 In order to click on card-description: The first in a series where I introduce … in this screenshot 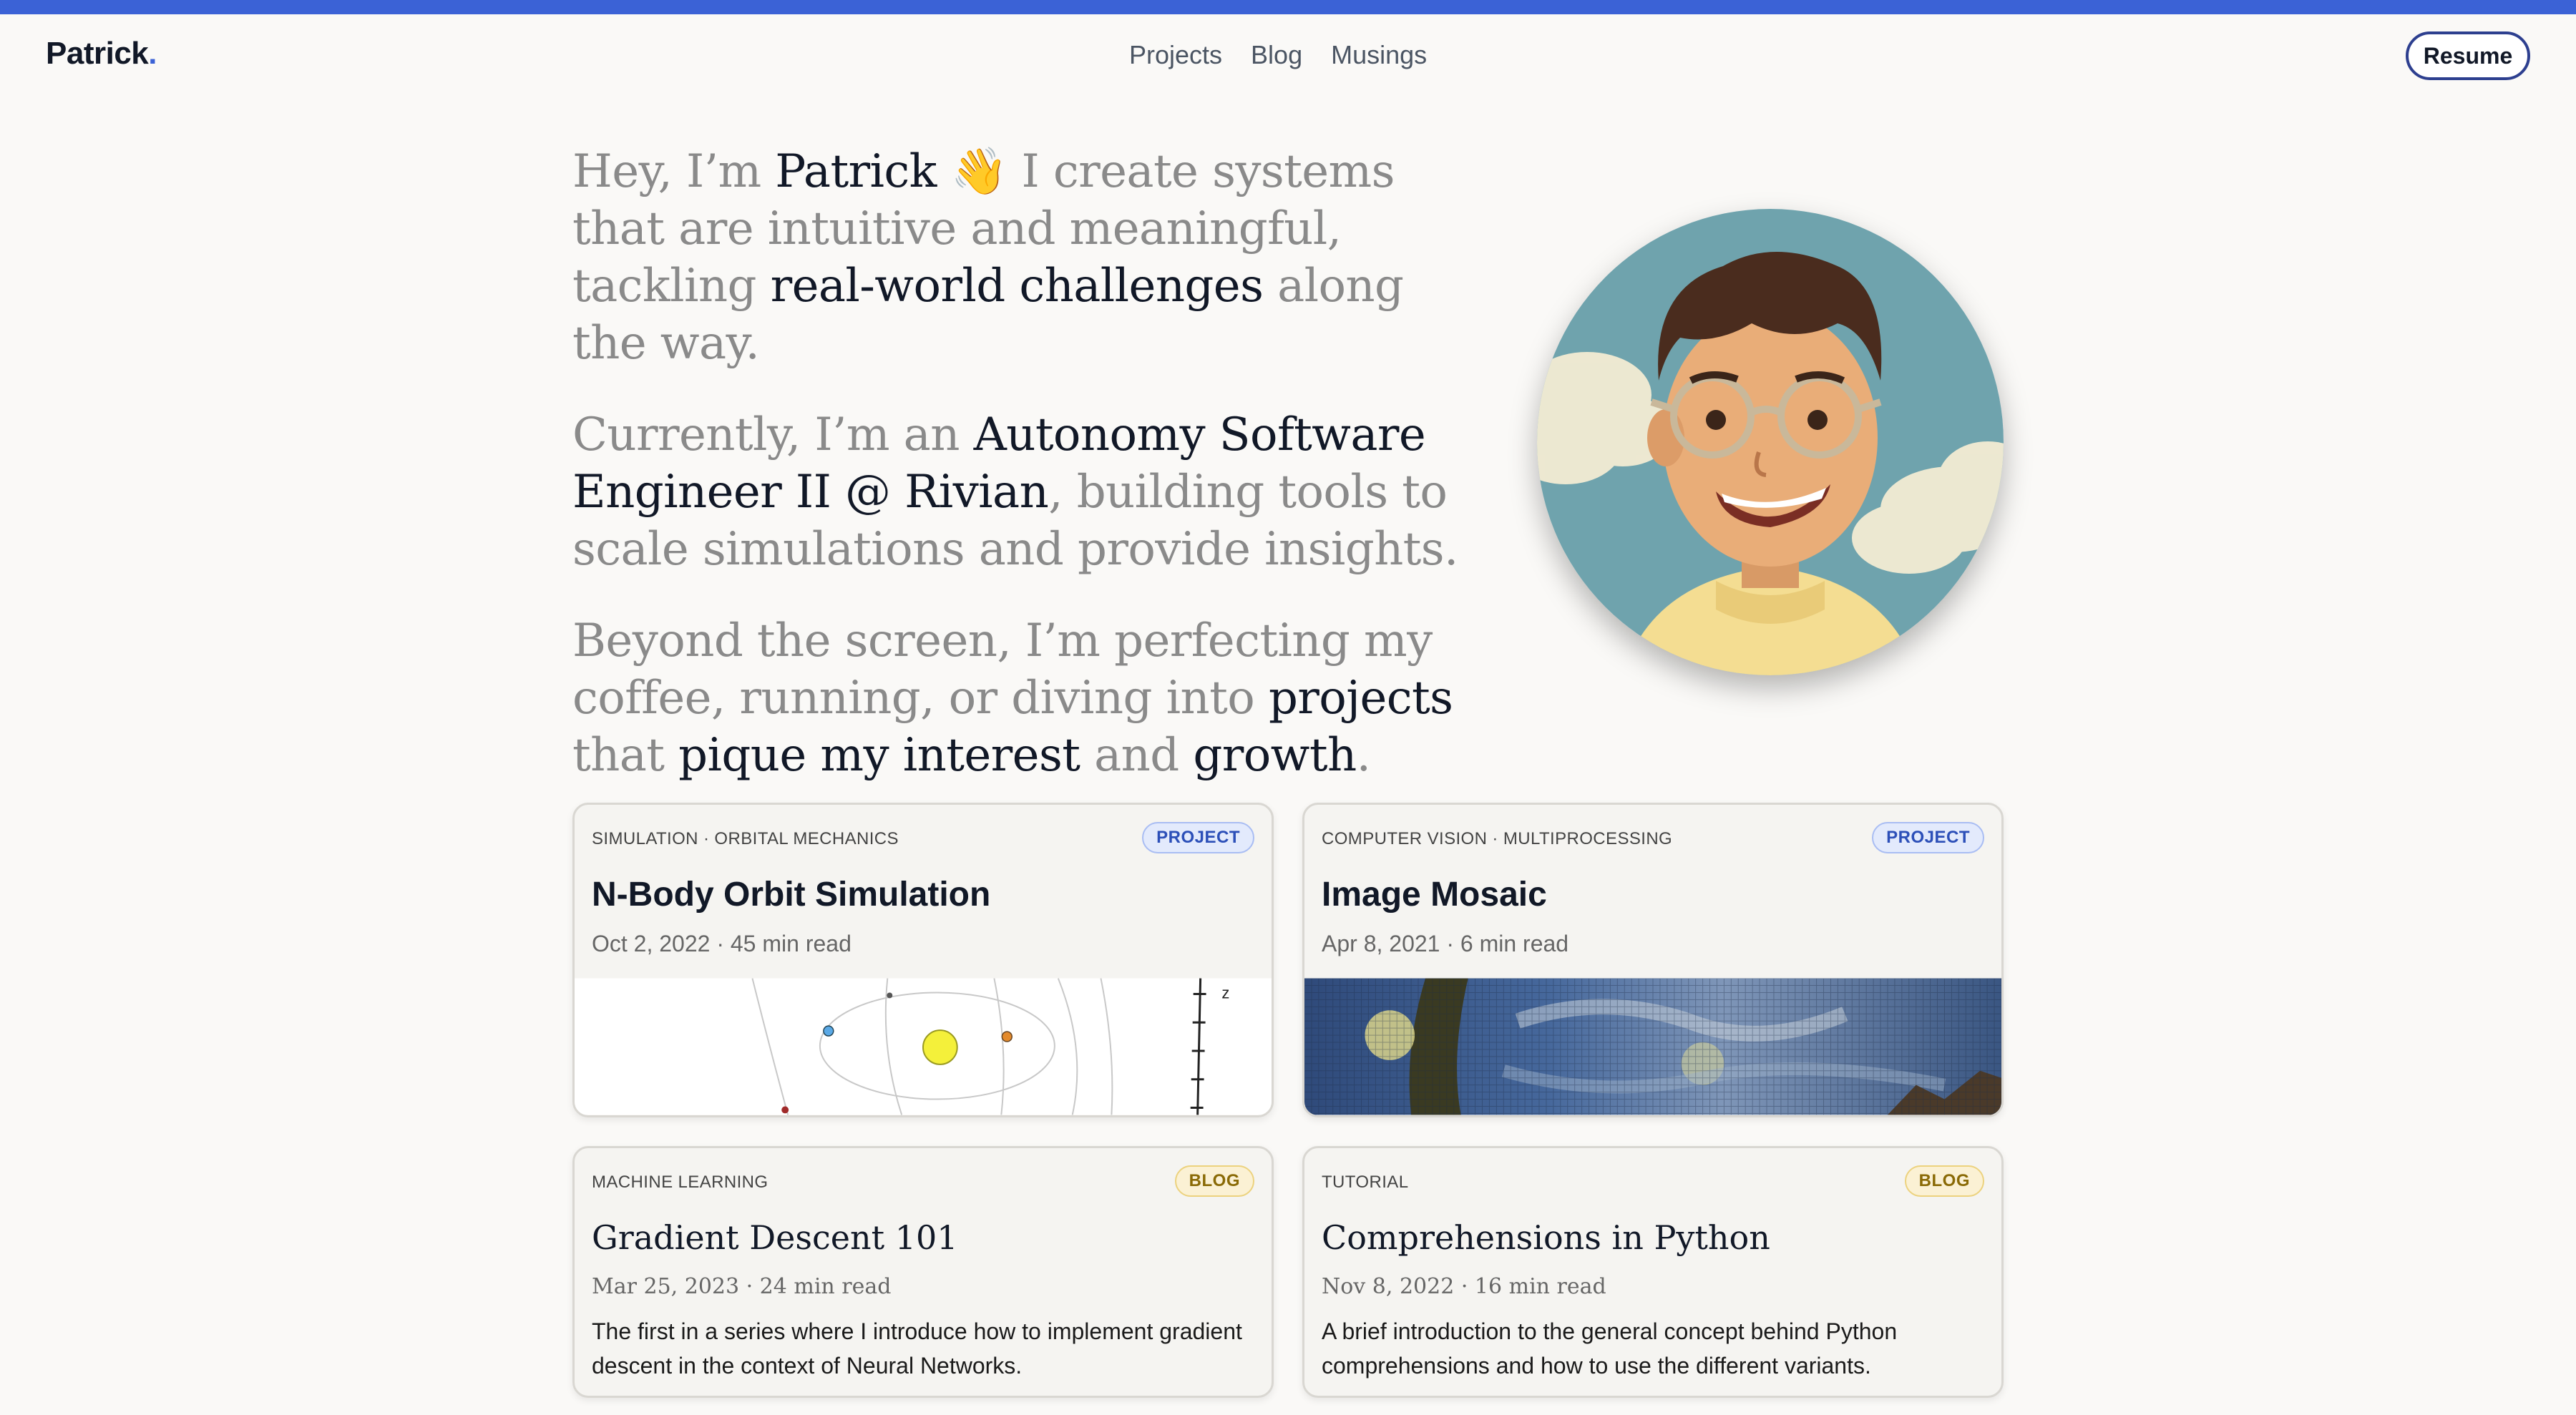, I will do `click(917, 1348)`.